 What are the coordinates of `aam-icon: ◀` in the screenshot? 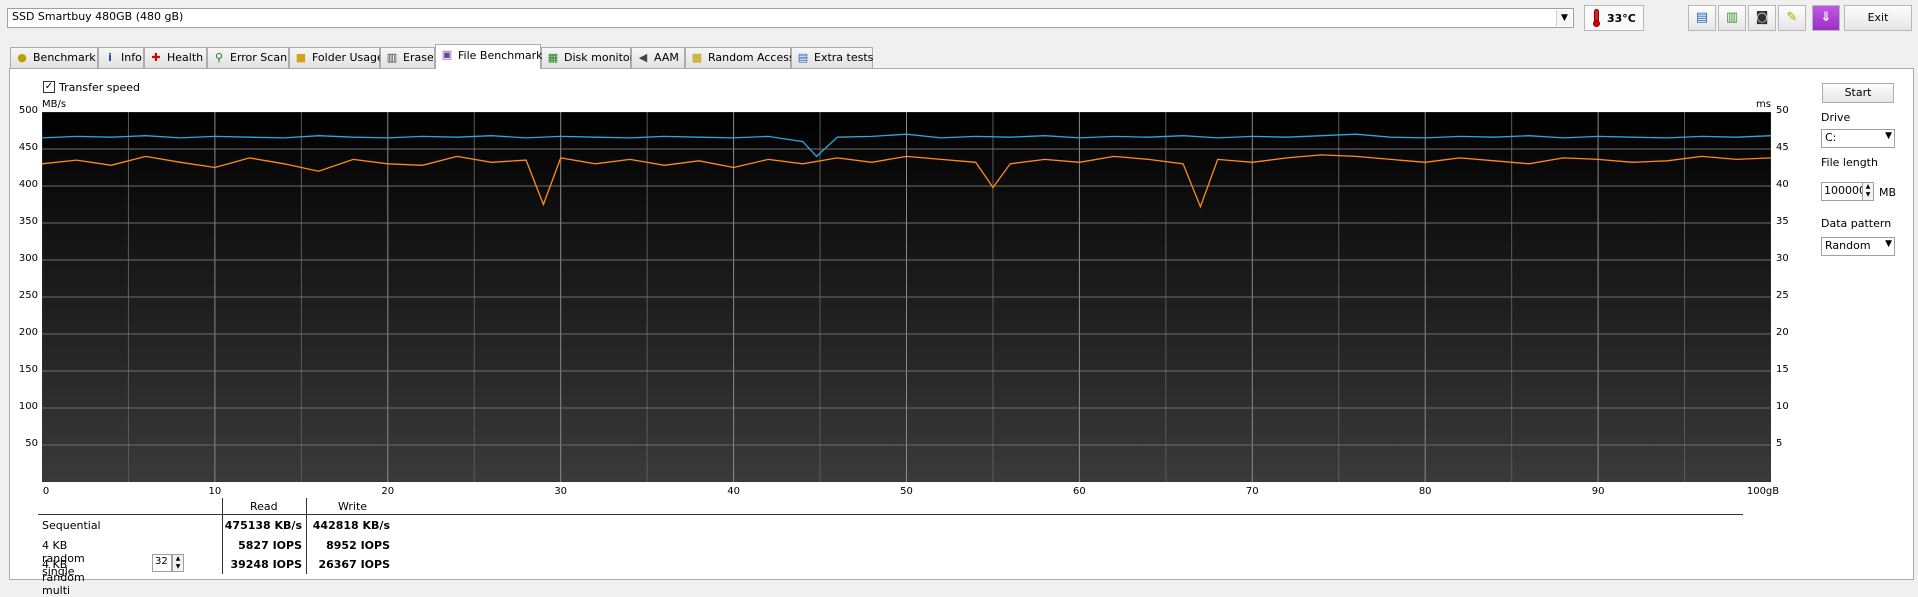 It's located at (643, 57).